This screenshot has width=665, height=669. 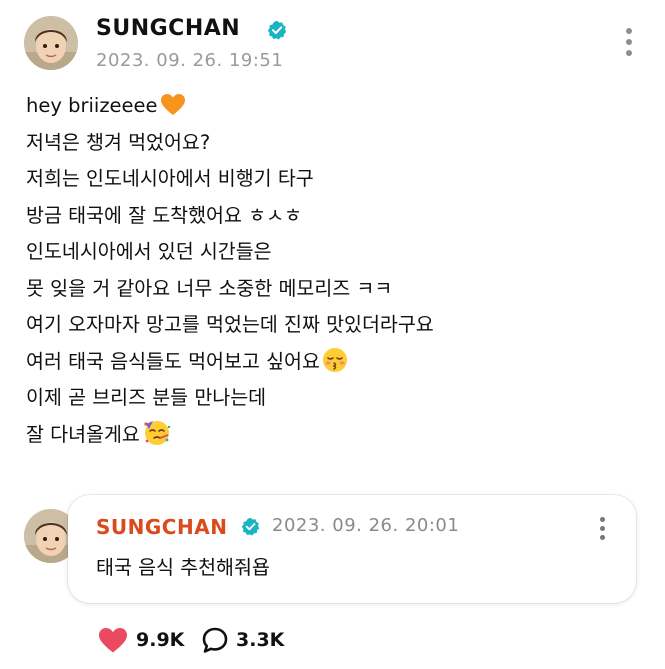 I want to click on post-actions: 9.9K 3.3K, so click(x=248, y=640).